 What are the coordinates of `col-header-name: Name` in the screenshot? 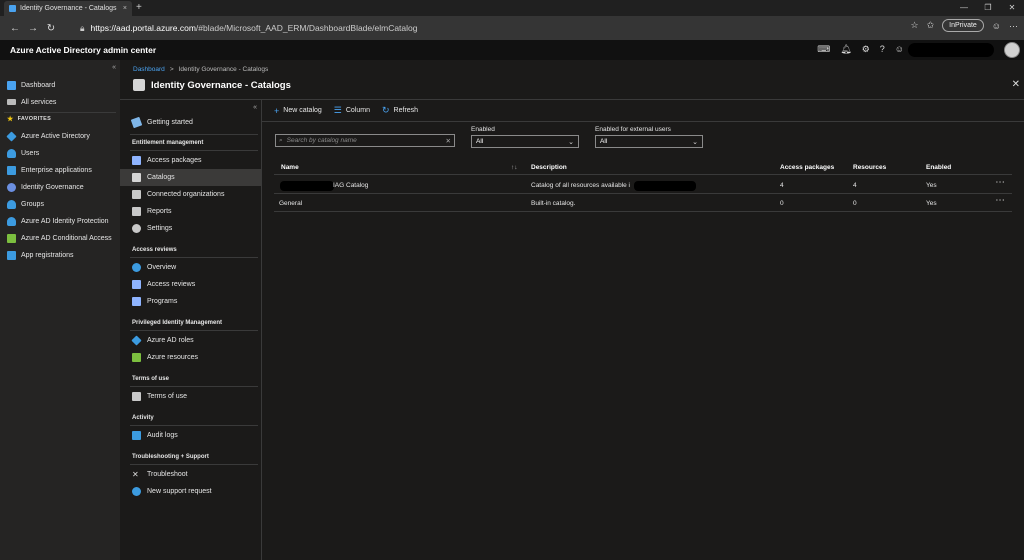 It's located at (290, 167).